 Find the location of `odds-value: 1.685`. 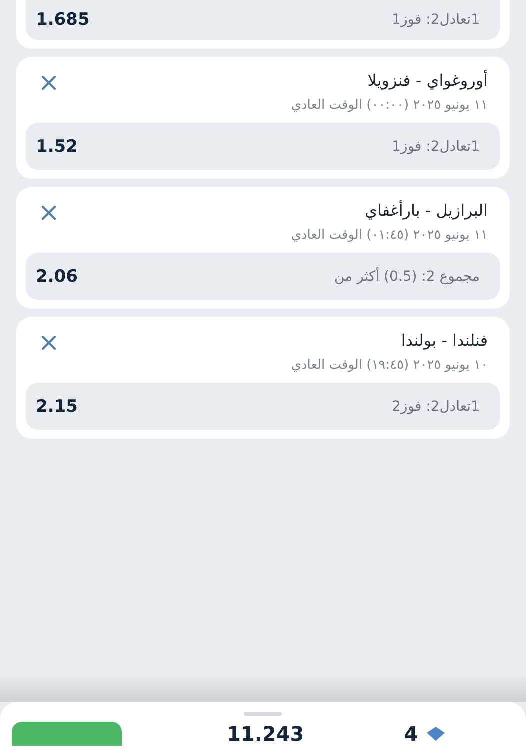

odds-value: 1.685 is located at coordinates (63, 20).